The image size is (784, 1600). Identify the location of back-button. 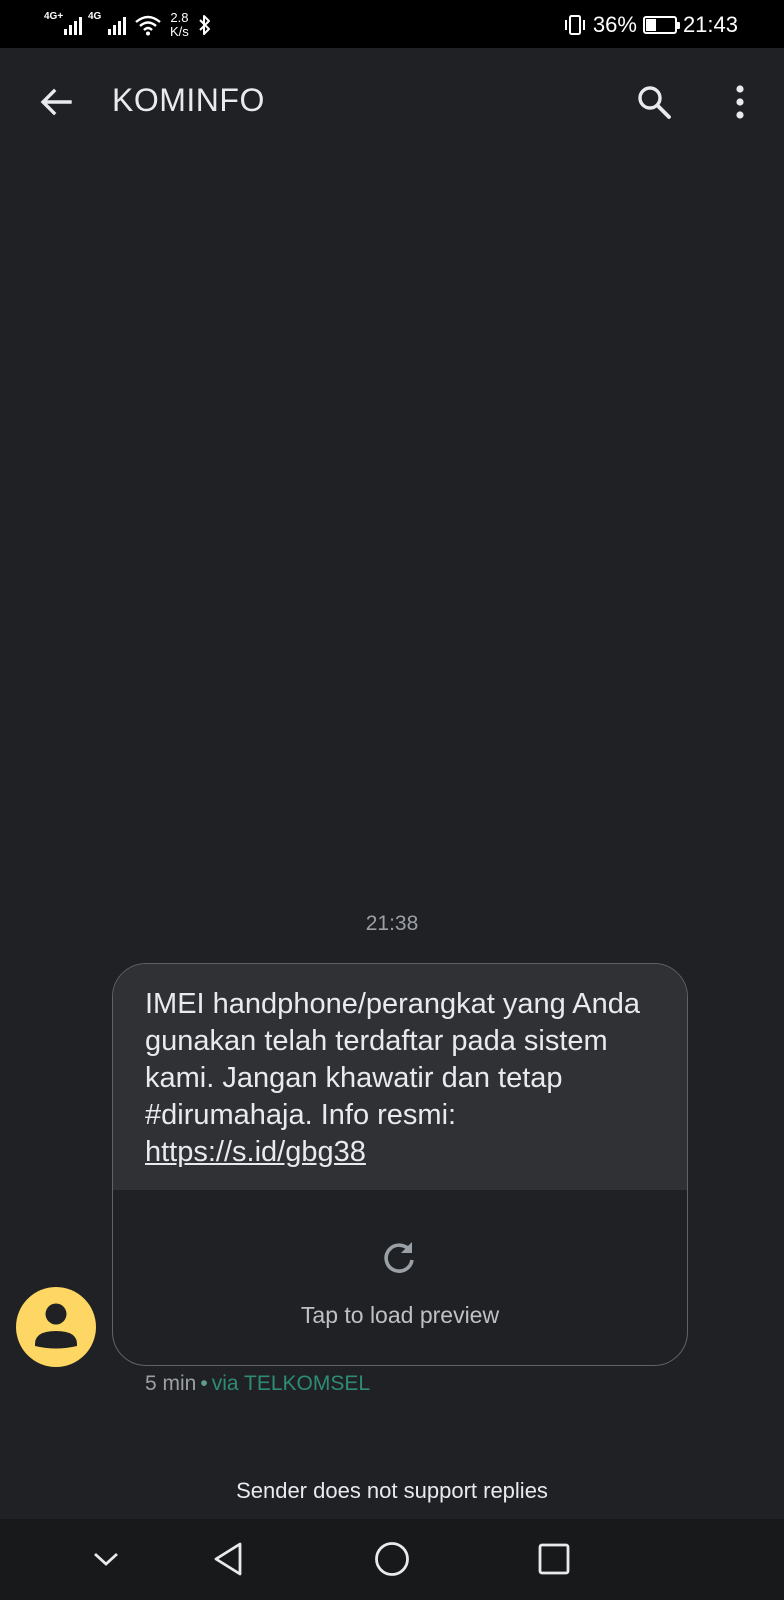
(56, 102).